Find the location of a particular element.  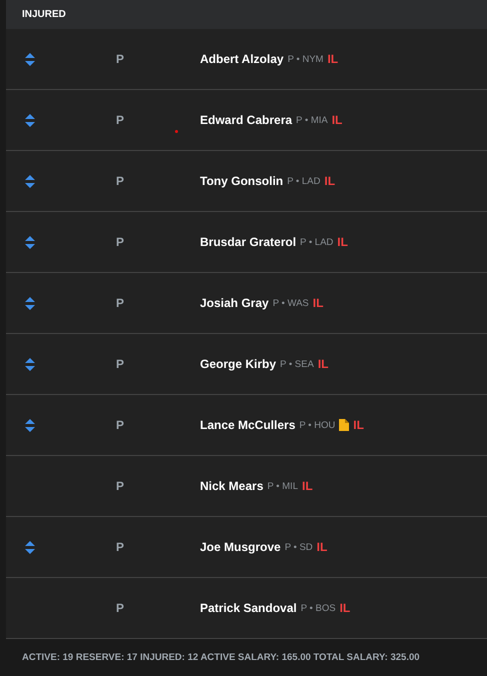

player-meta: P • MIA is located at coordinates (312, 120).